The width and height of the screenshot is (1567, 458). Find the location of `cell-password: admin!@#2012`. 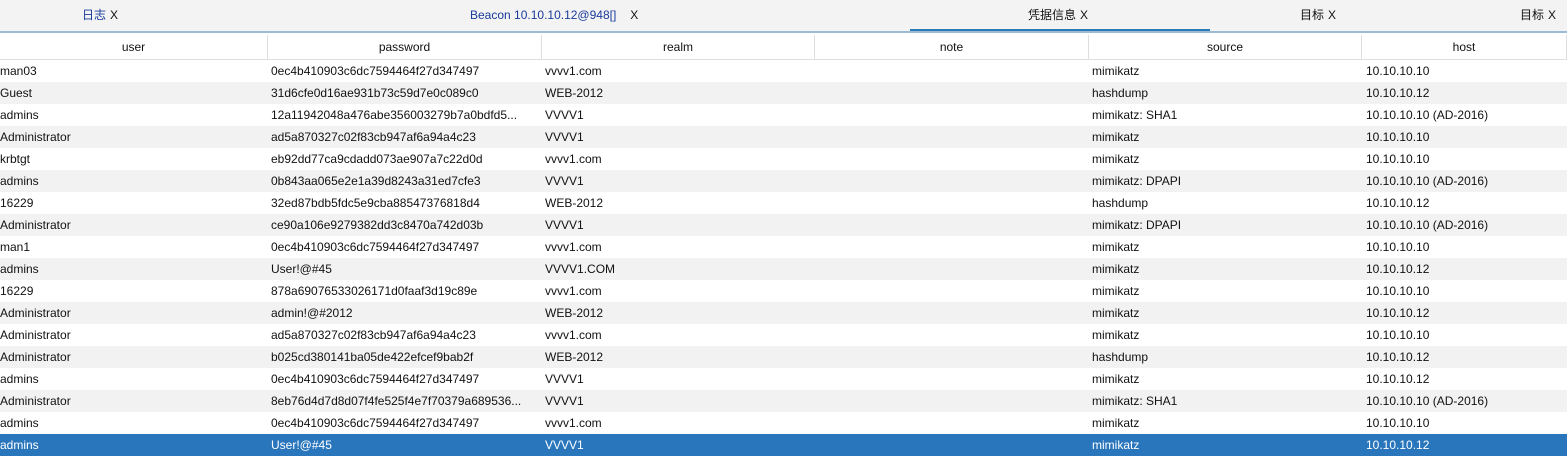

cell-password: admin!@#2012 is located at coordinates (312, 313).